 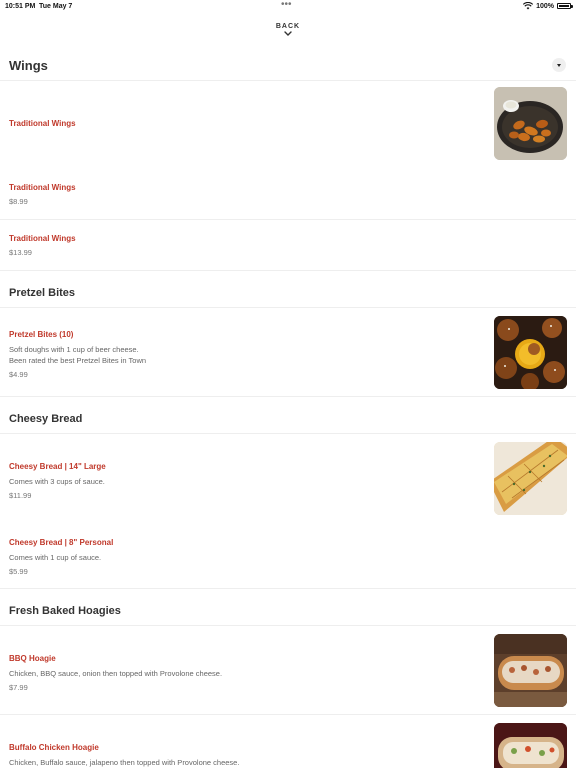 I want to click on item-price: $7.99, so click(x=18, y=687).